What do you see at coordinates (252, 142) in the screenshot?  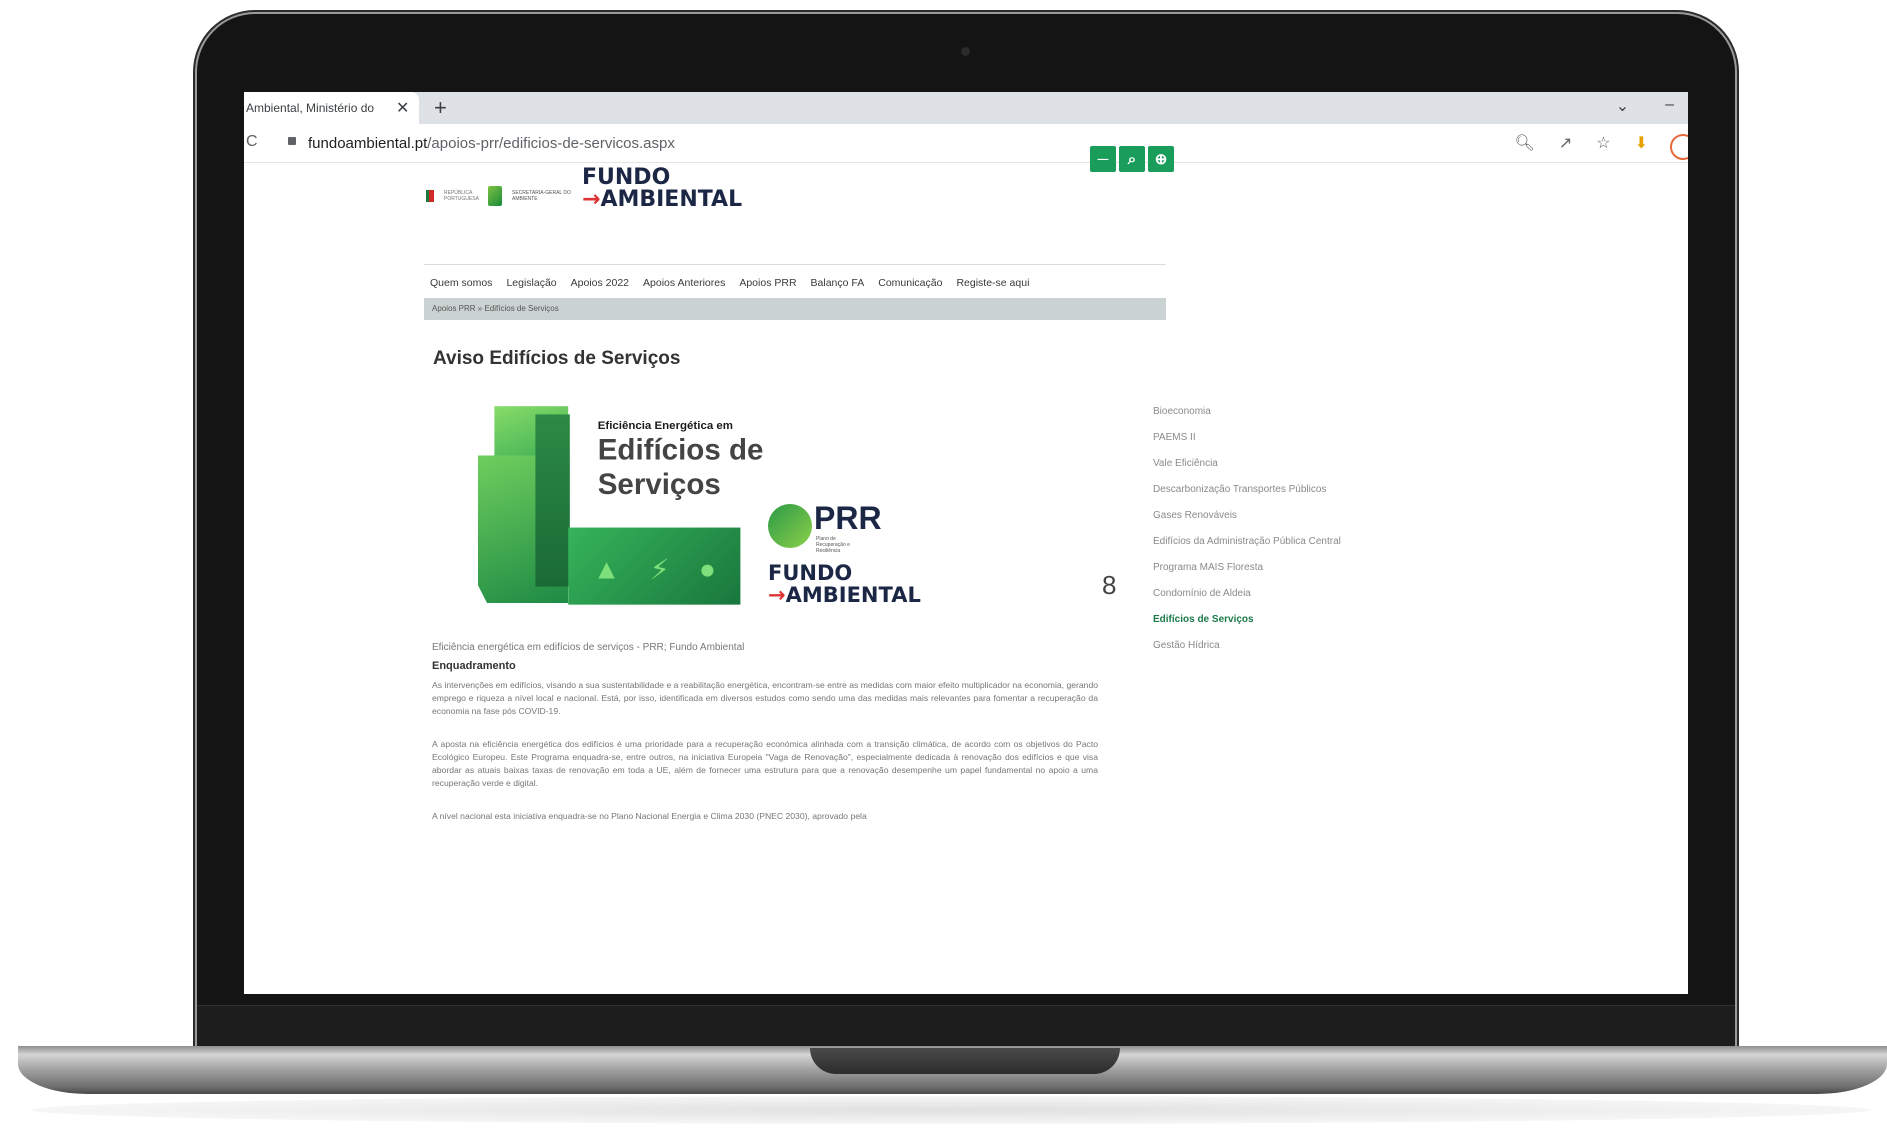 I see `reload-icon: C` at bounding box center [252, 142].